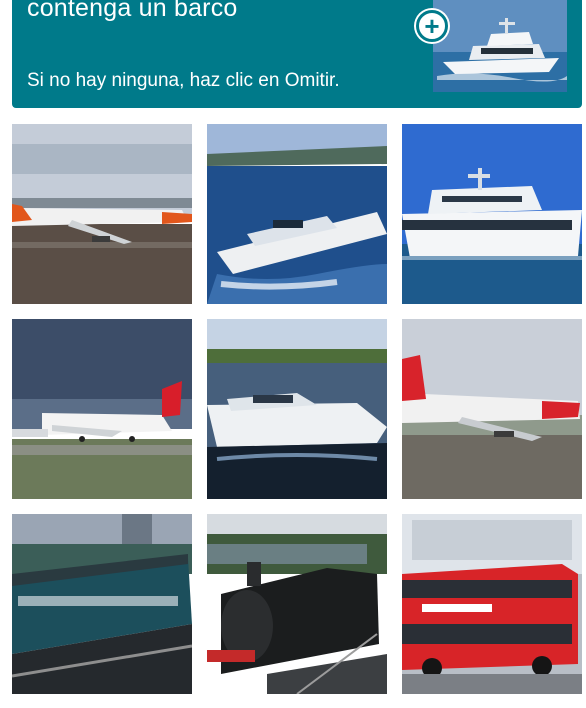 This screenshot has height=708, width=586. I want to click on skip-instruction: Si no hay ninguna, haz clic en Omitir., so click(183, 80).